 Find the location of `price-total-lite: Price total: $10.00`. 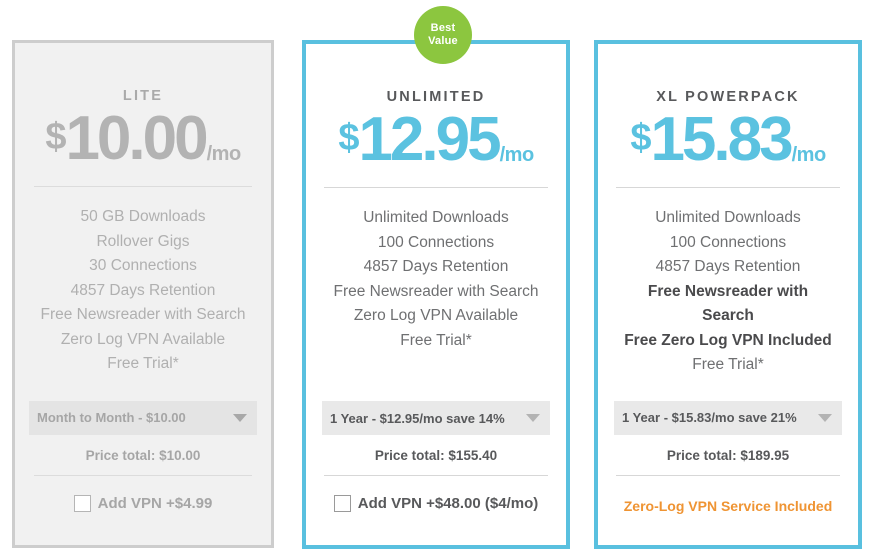

price-total-lite: Price total: $10.00 is located at coordinates (143, 455).